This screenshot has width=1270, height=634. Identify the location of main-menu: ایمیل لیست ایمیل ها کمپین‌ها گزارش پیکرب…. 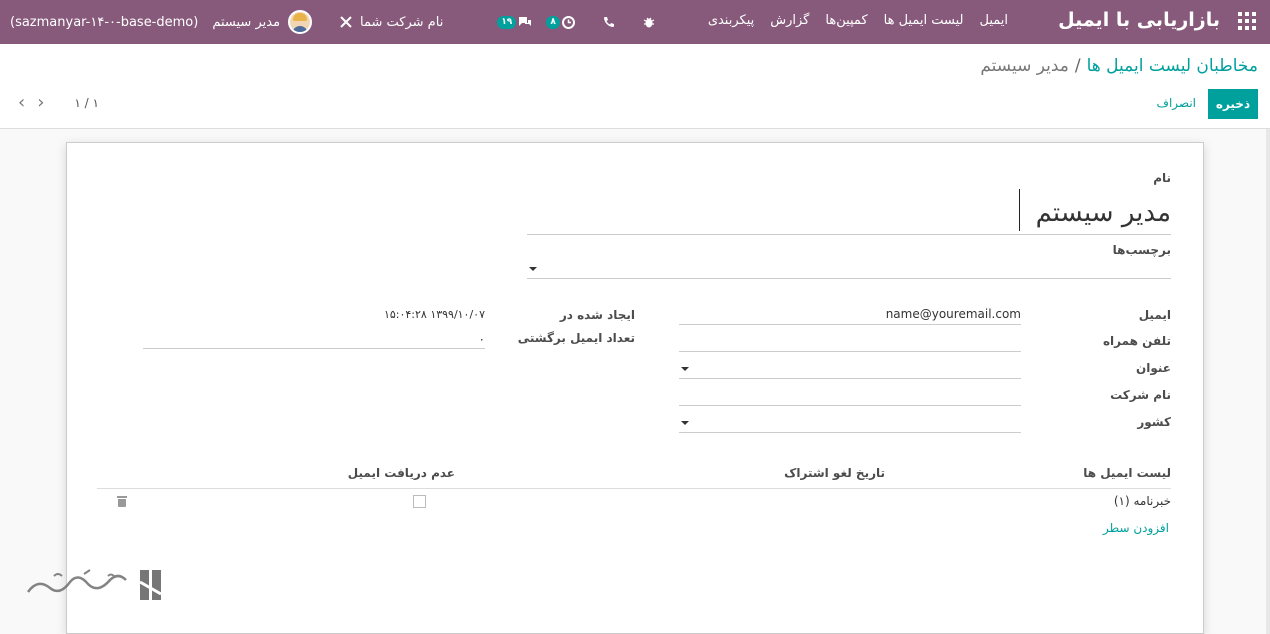
(858, 20).